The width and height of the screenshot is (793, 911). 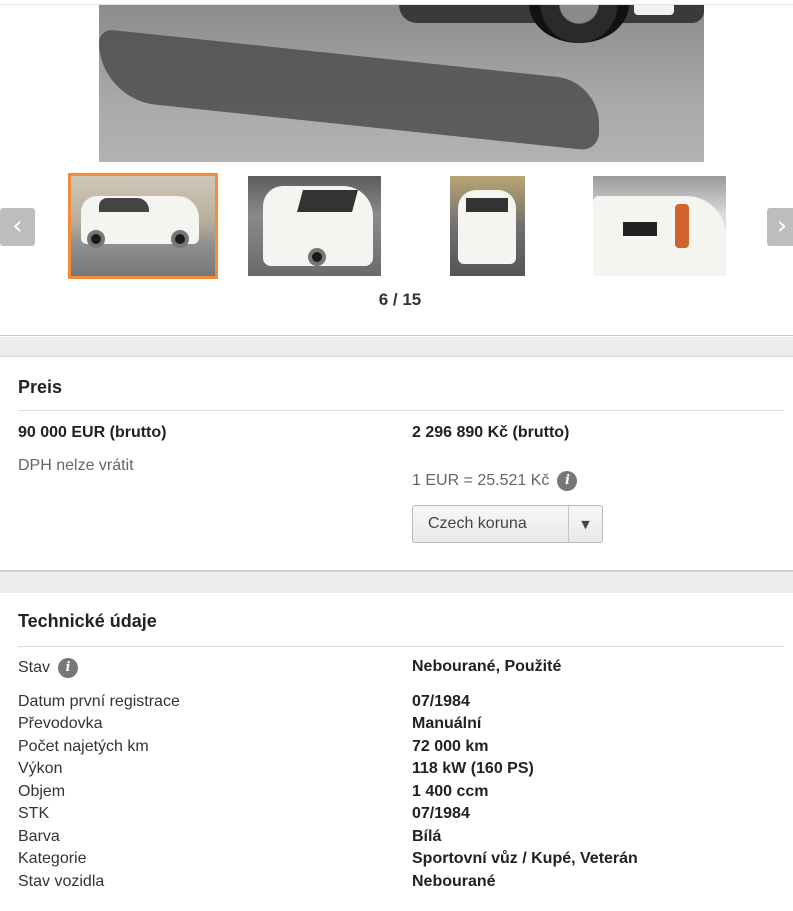 I want to click on tech-title: Technické údaje, so click(x=87, y=621).